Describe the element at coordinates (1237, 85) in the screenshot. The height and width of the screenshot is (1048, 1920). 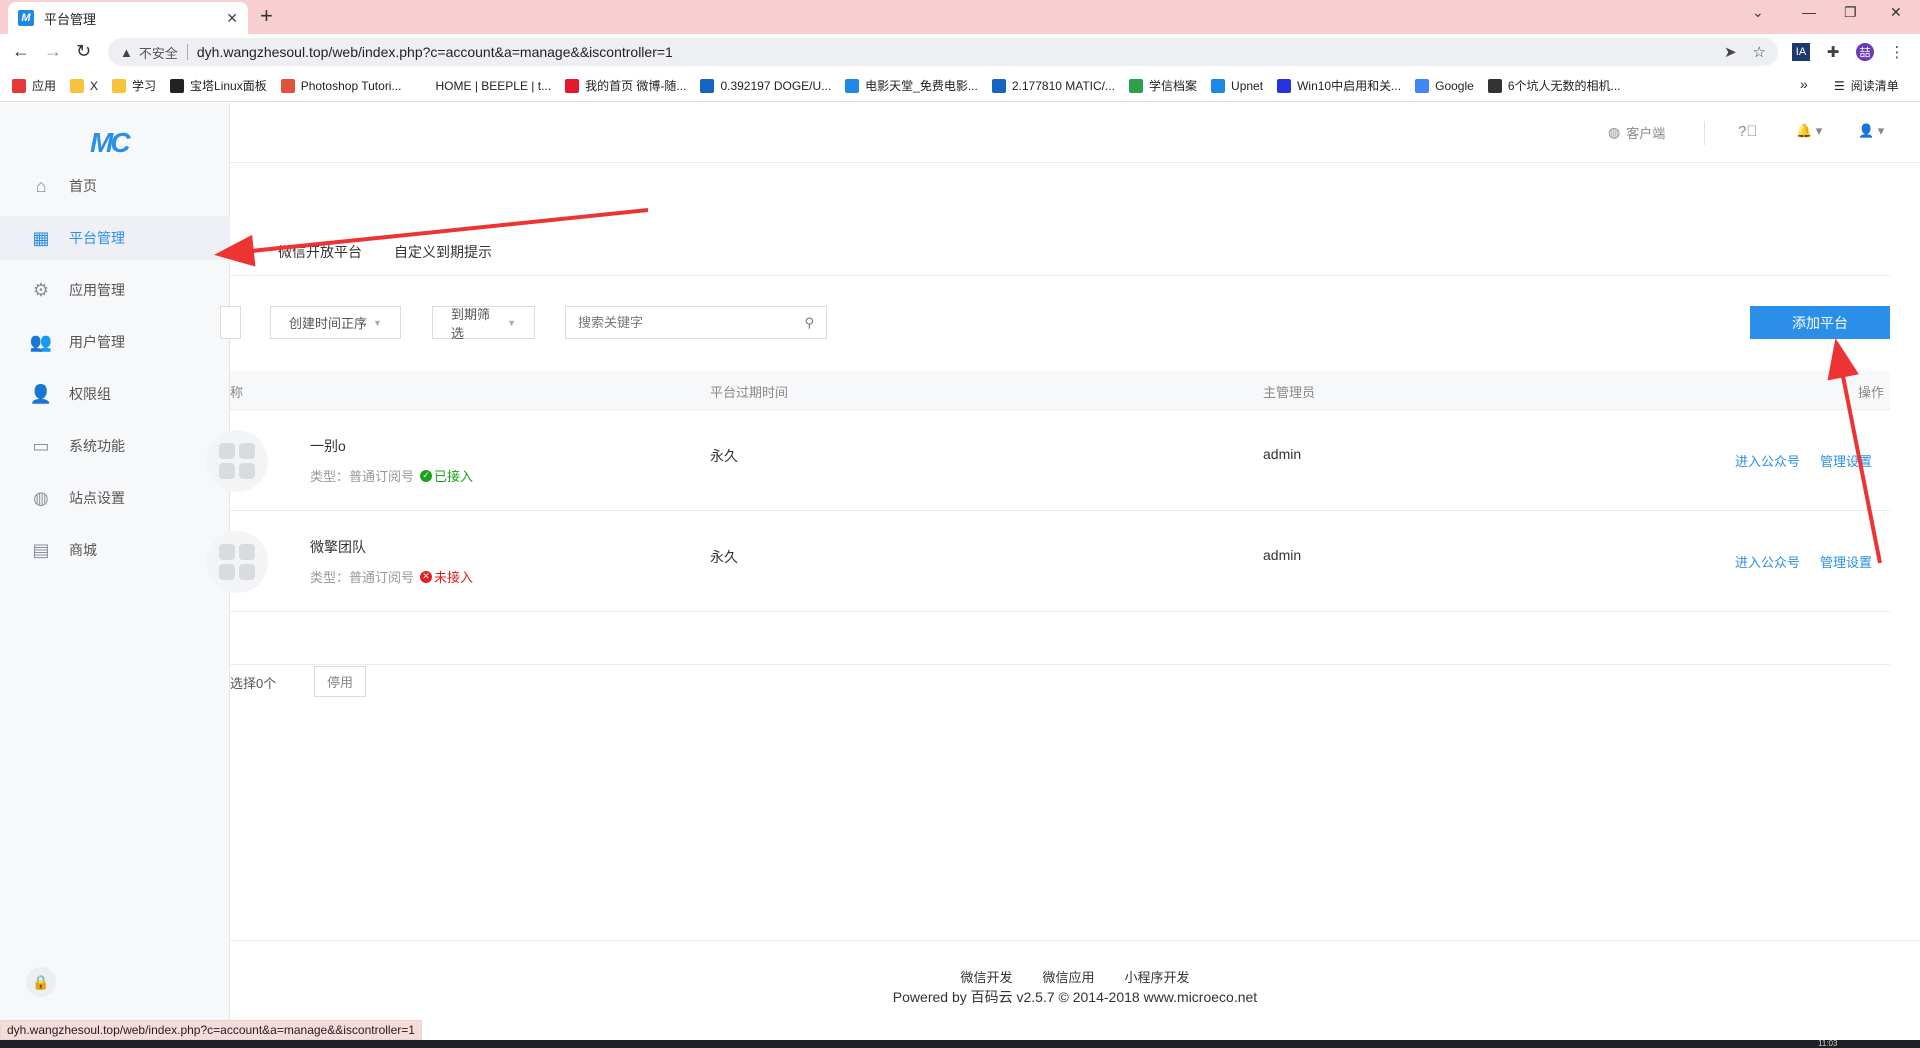
I see `bookmark-item: Upnet` at that location.